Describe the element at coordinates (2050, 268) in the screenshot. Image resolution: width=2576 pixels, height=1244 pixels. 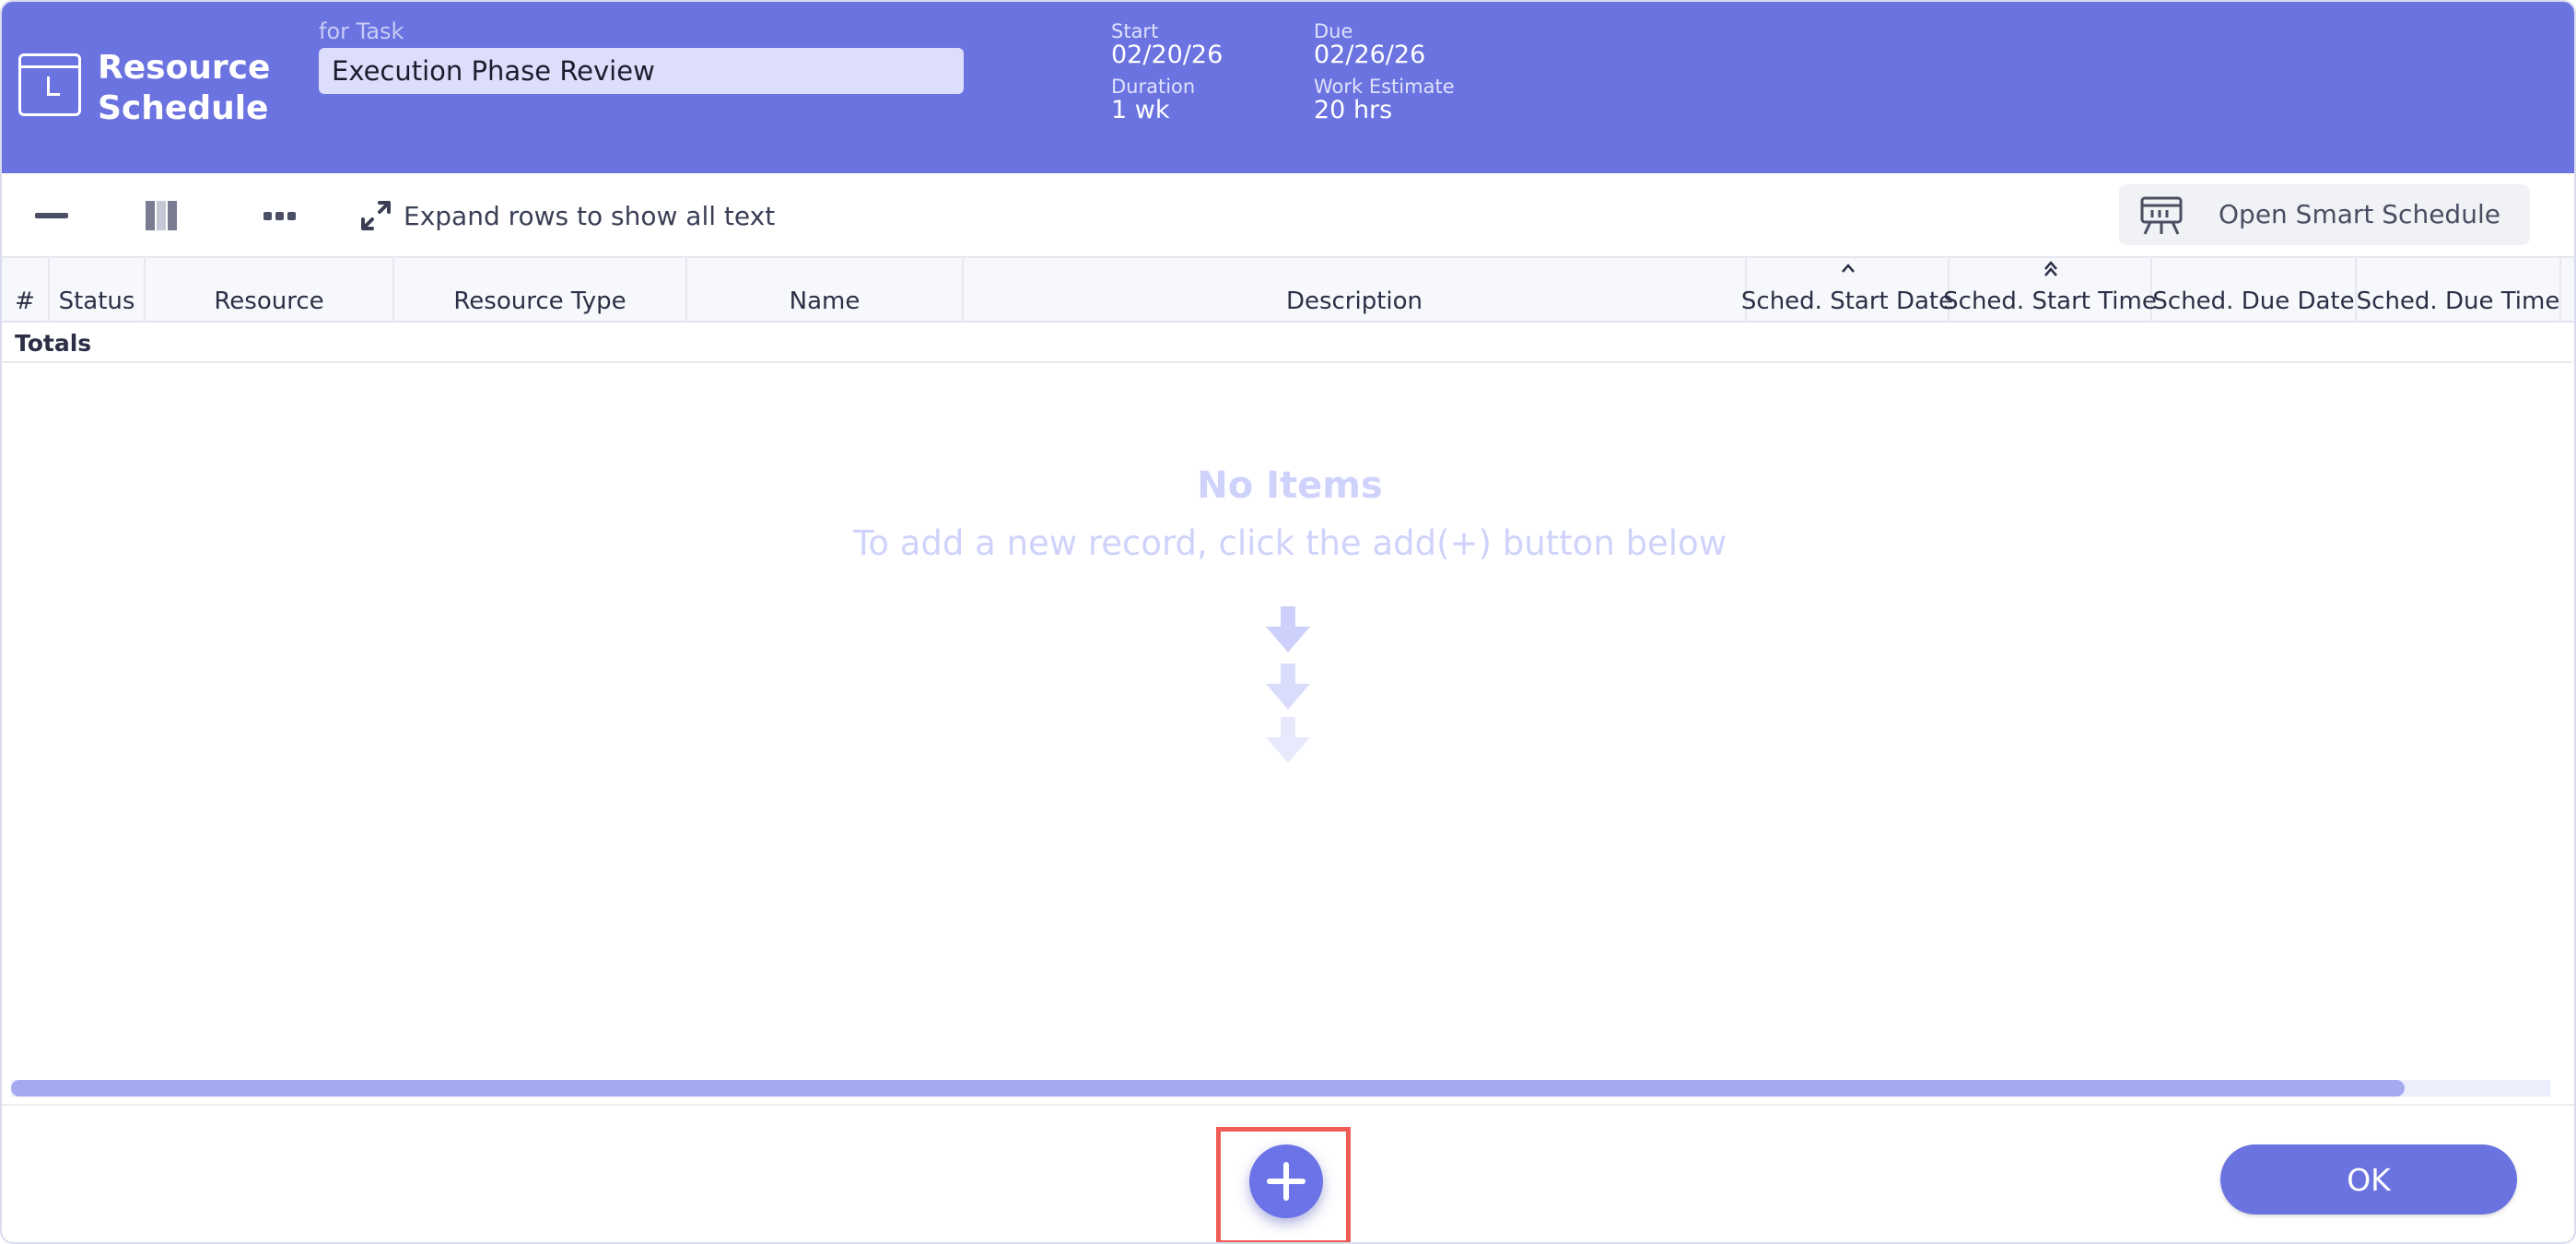
I see `sort-double-asc-icon` at that location.